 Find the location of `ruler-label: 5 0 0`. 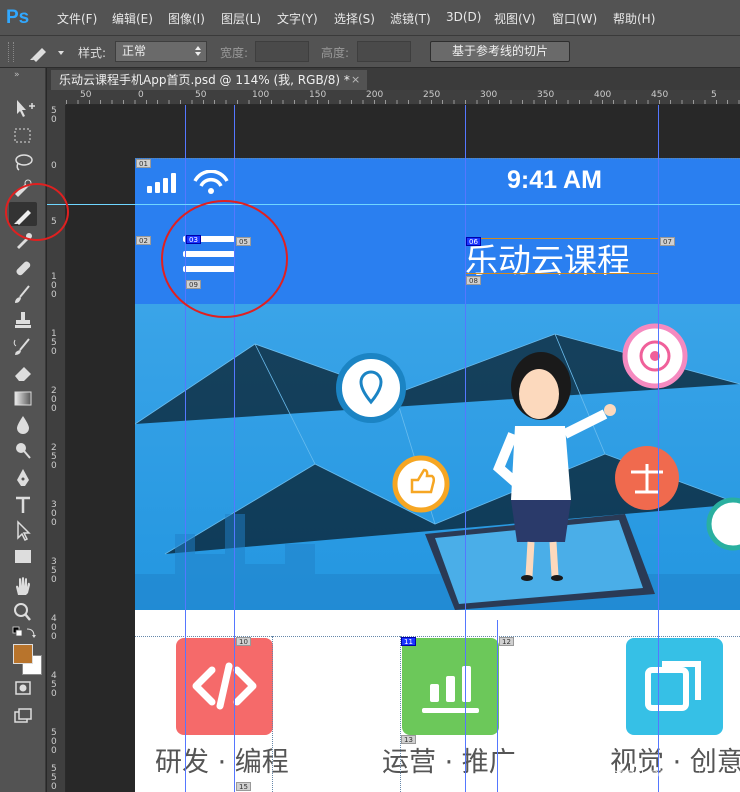

ruler-label: 5 0 0 is located at coordinates (54, 742).